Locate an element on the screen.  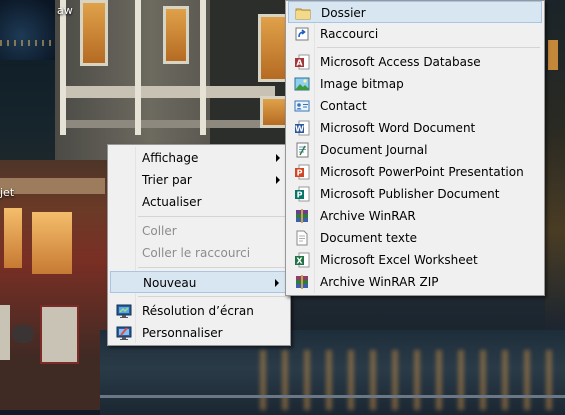
journal-icon is located at coordinates (302, 150).